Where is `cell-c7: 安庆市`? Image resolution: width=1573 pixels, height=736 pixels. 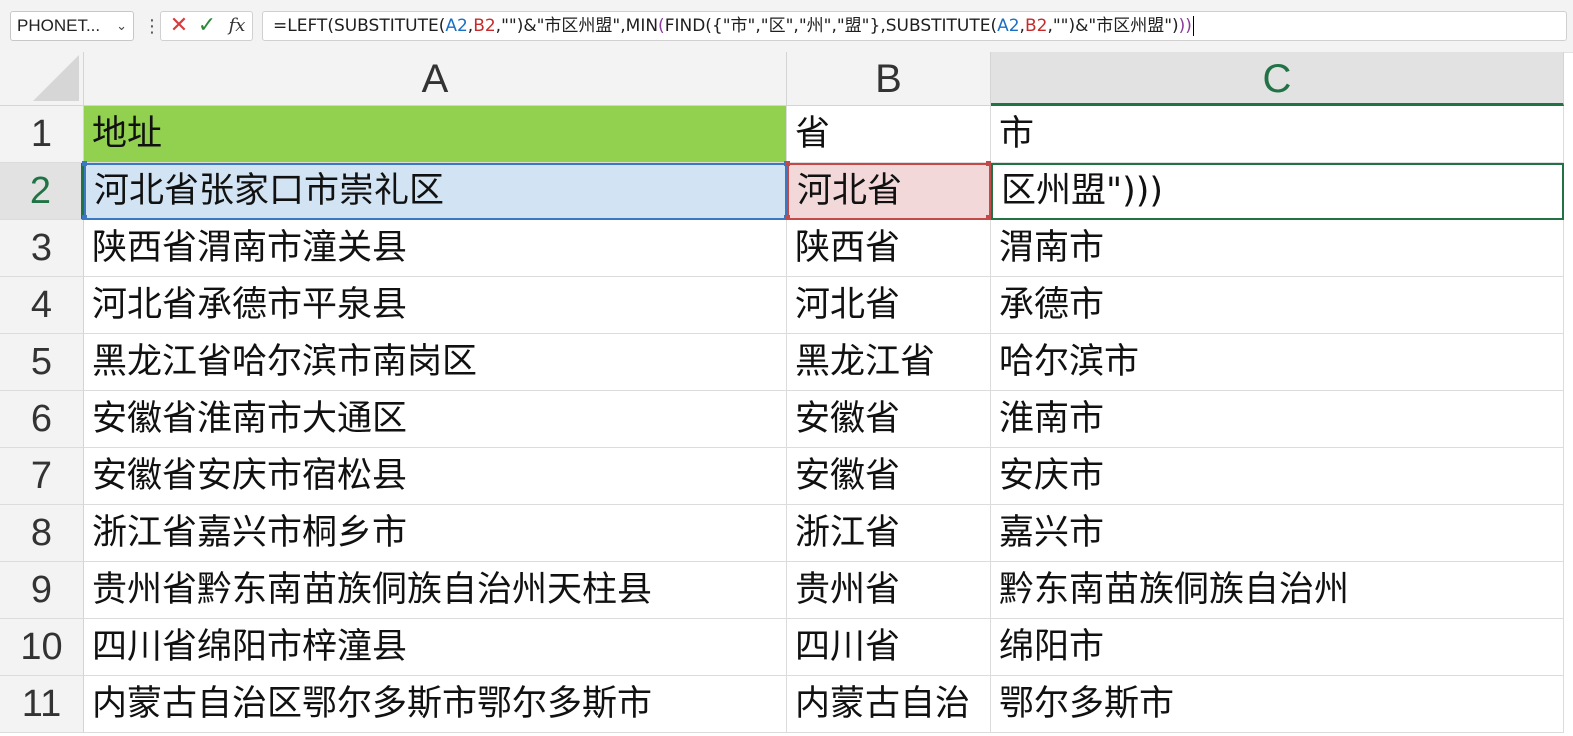 cell-c7: 安庆市 is located at coordinates (1277, 476).